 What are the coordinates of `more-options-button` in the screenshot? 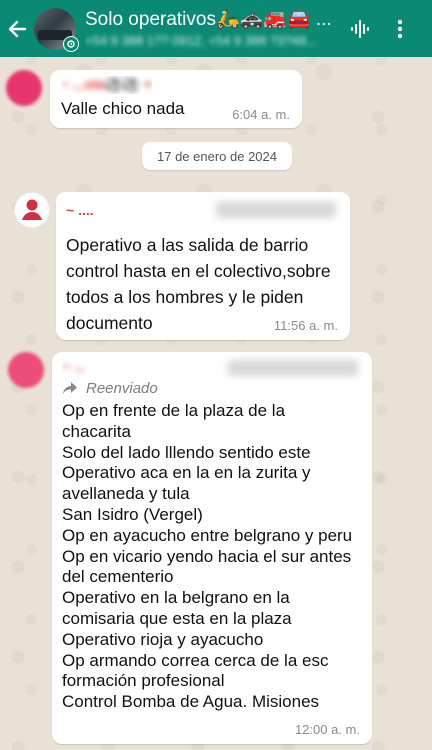 It's located at (400, 28).